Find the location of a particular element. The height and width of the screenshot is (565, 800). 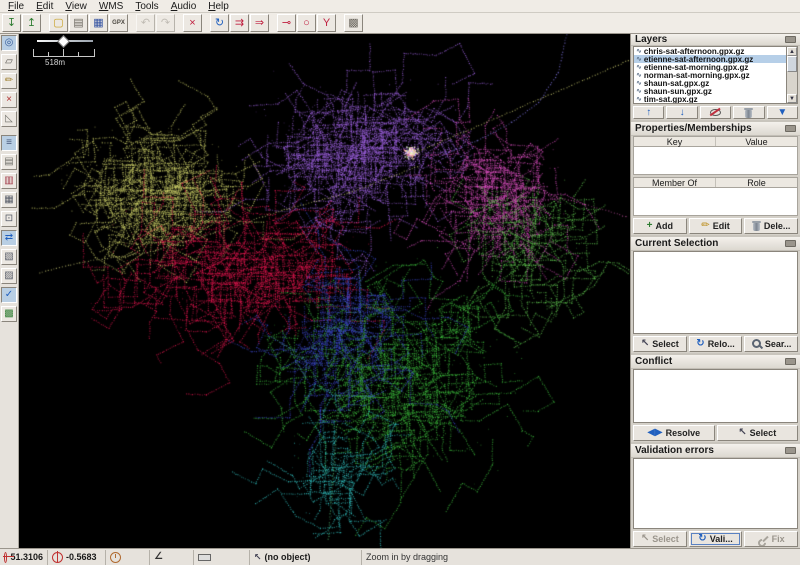

zoom-mode-button: ◎ is located at coordinates (9, 43).